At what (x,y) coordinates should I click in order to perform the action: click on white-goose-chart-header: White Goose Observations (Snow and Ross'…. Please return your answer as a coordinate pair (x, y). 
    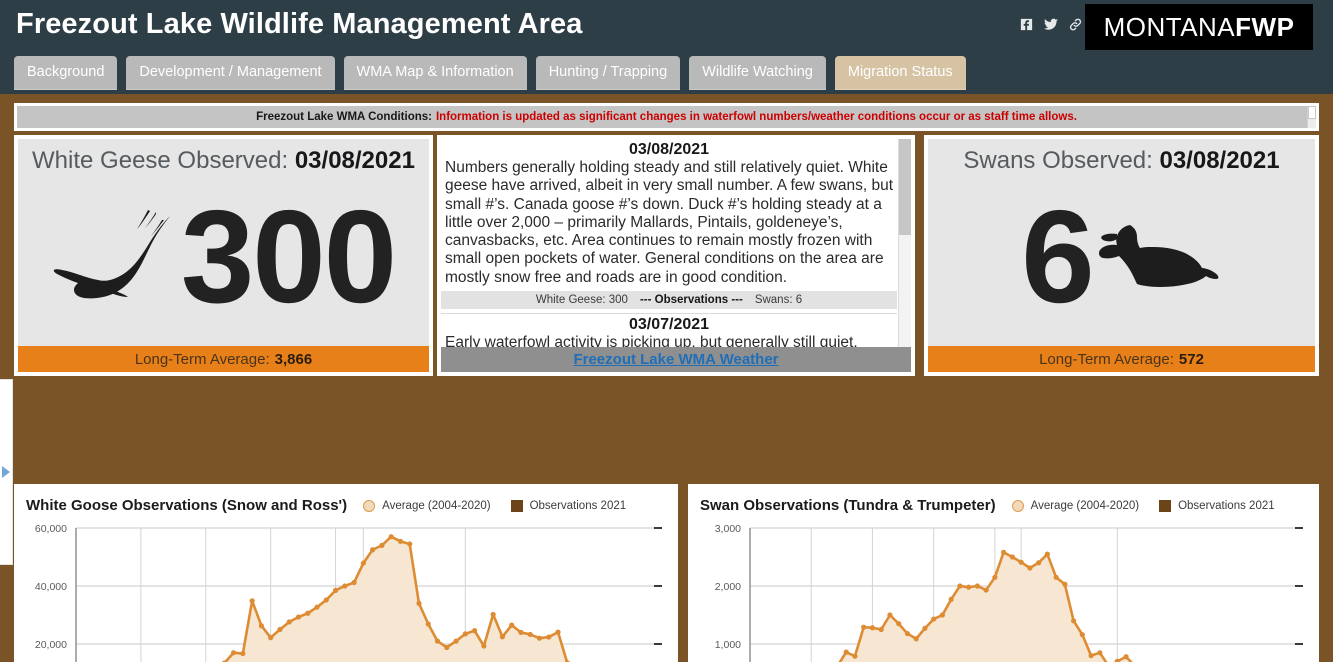
    Looking at the image, I should click on (346, 499).